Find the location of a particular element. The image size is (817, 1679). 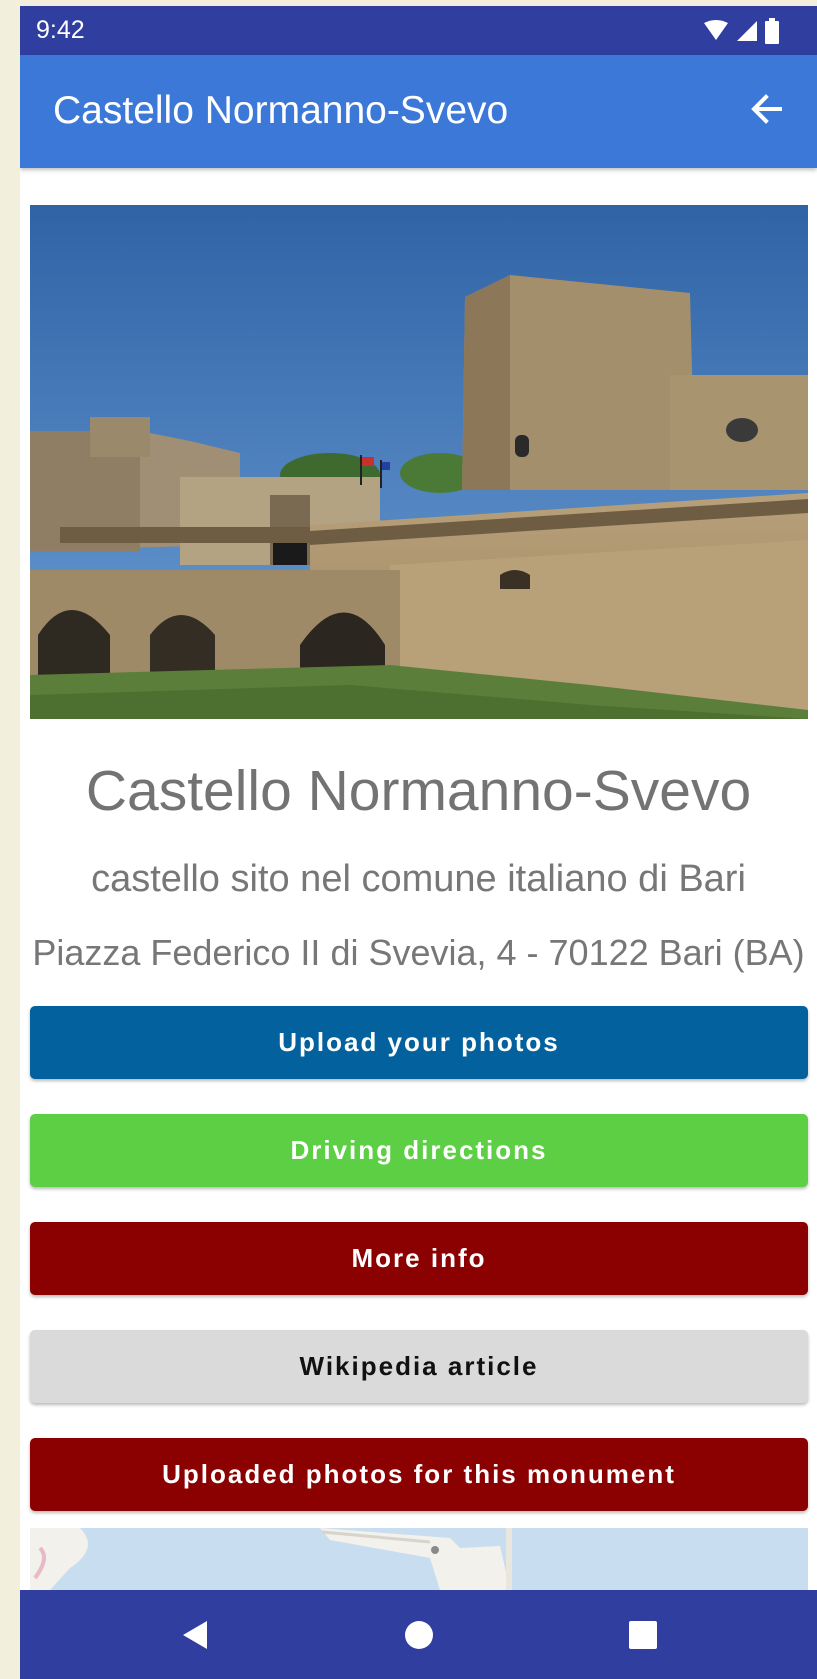

driving-directions-button: Driving directions is located at coordinates (419, 1150).